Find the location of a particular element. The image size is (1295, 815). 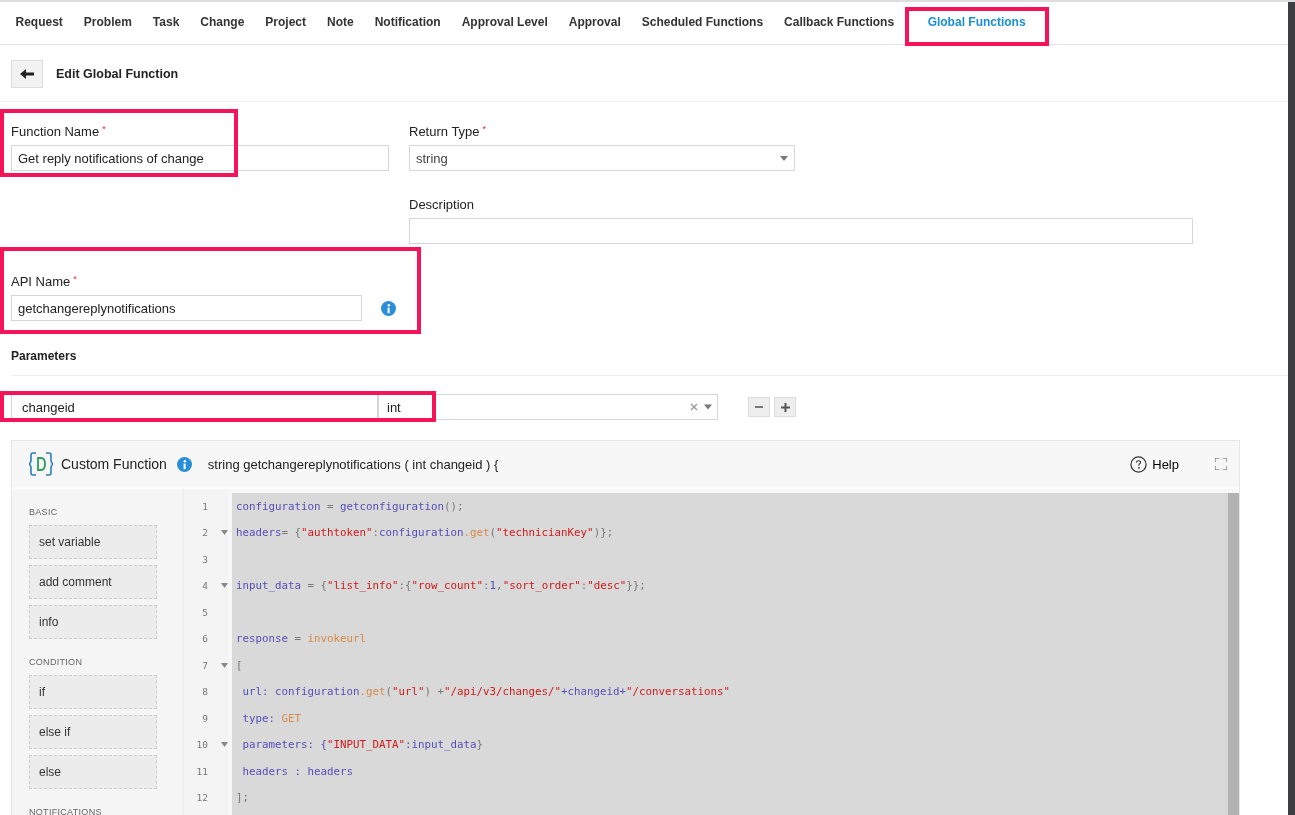

api-name-field: getchangereplynotifications is located at coordinates (186, 308).